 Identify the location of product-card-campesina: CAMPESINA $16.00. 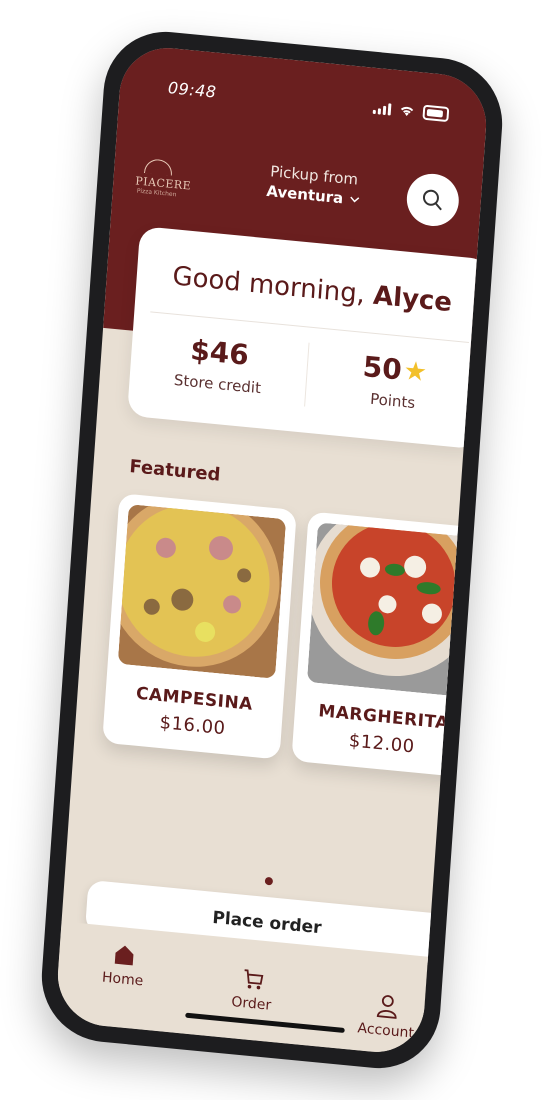
(199, 626).